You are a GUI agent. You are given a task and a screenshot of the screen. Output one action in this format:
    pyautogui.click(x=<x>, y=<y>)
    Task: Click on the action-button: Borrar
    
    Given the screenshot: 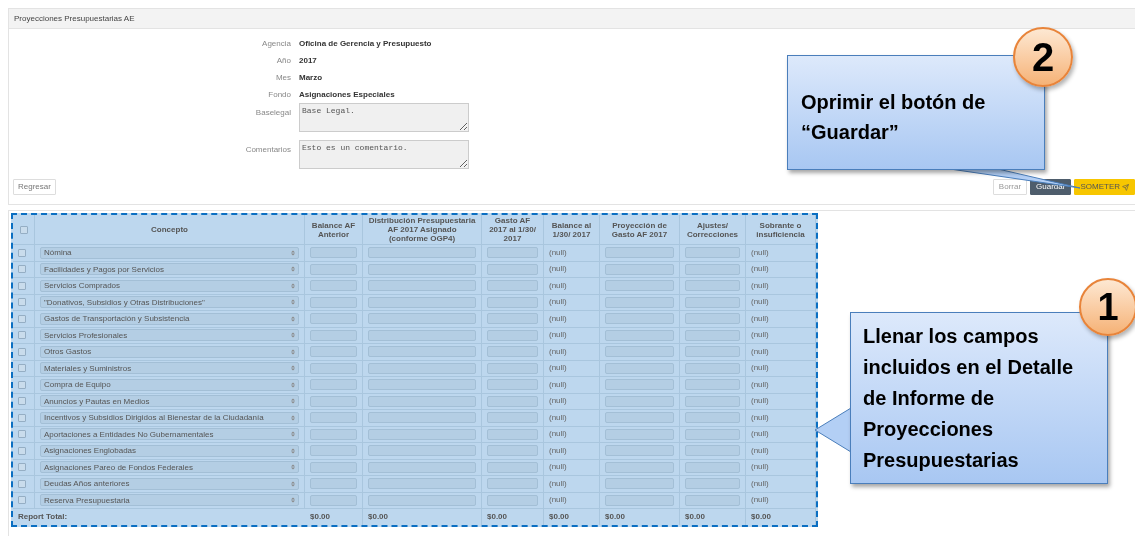 What is the action you would take?
    pyautogui.click(x=1010, y=187)
    